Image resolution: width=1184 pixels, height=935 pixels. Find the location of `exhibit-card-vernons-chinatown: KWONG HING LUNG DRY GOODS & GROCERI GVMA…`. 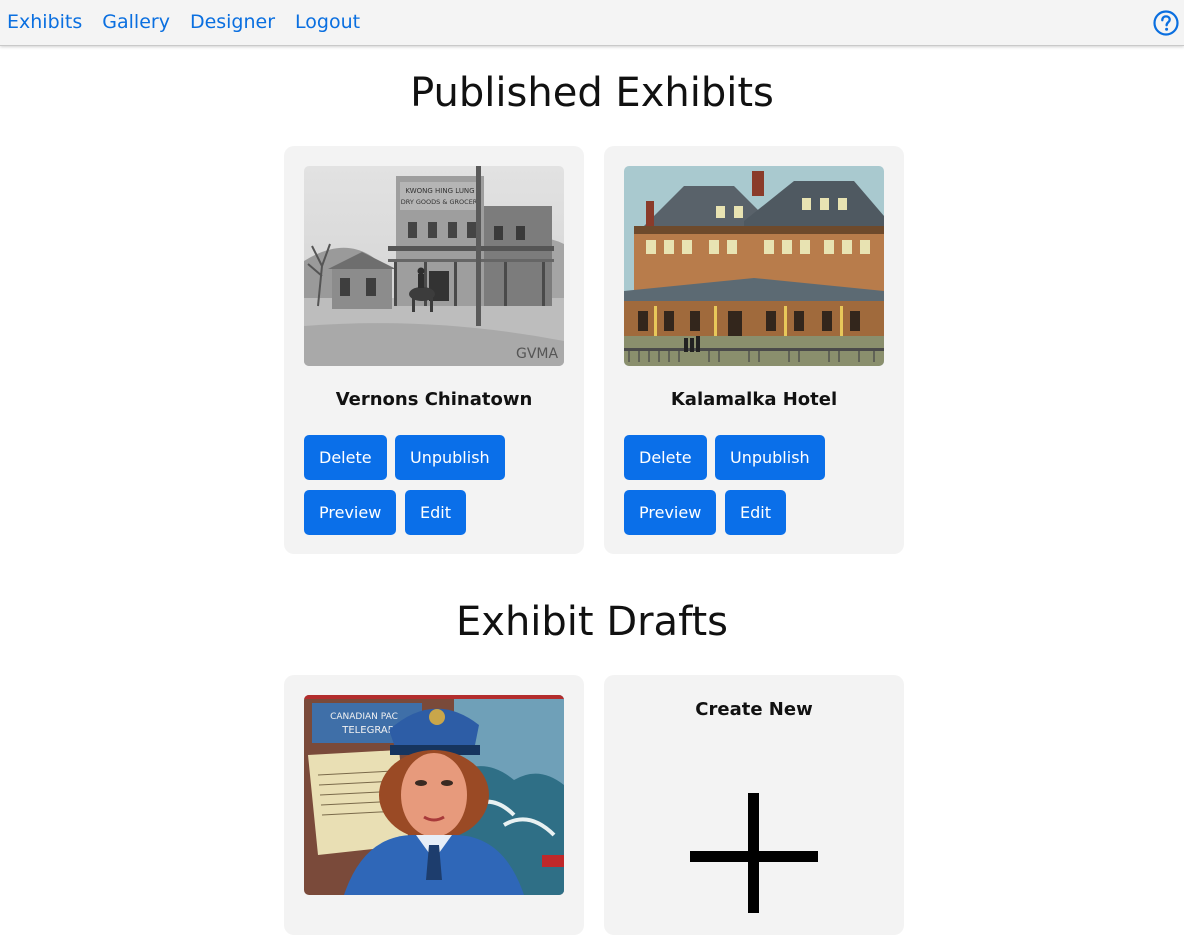

exhibit-card-vernons-chinatown: KWONG HING LUNG DRY GOODS & GROCERI GVMA… is located at coordinates (434, 350).